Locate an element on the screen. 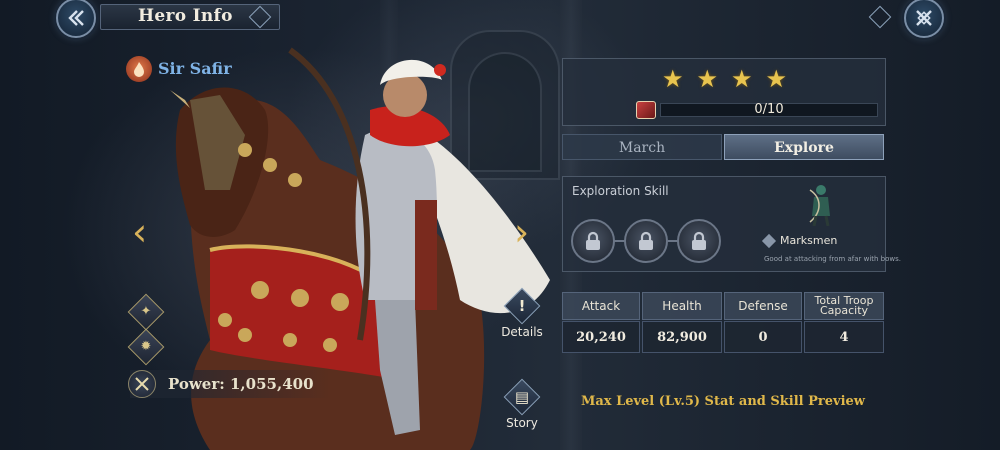  stat-header-defense: Defense is located at coordinates (763, 306).